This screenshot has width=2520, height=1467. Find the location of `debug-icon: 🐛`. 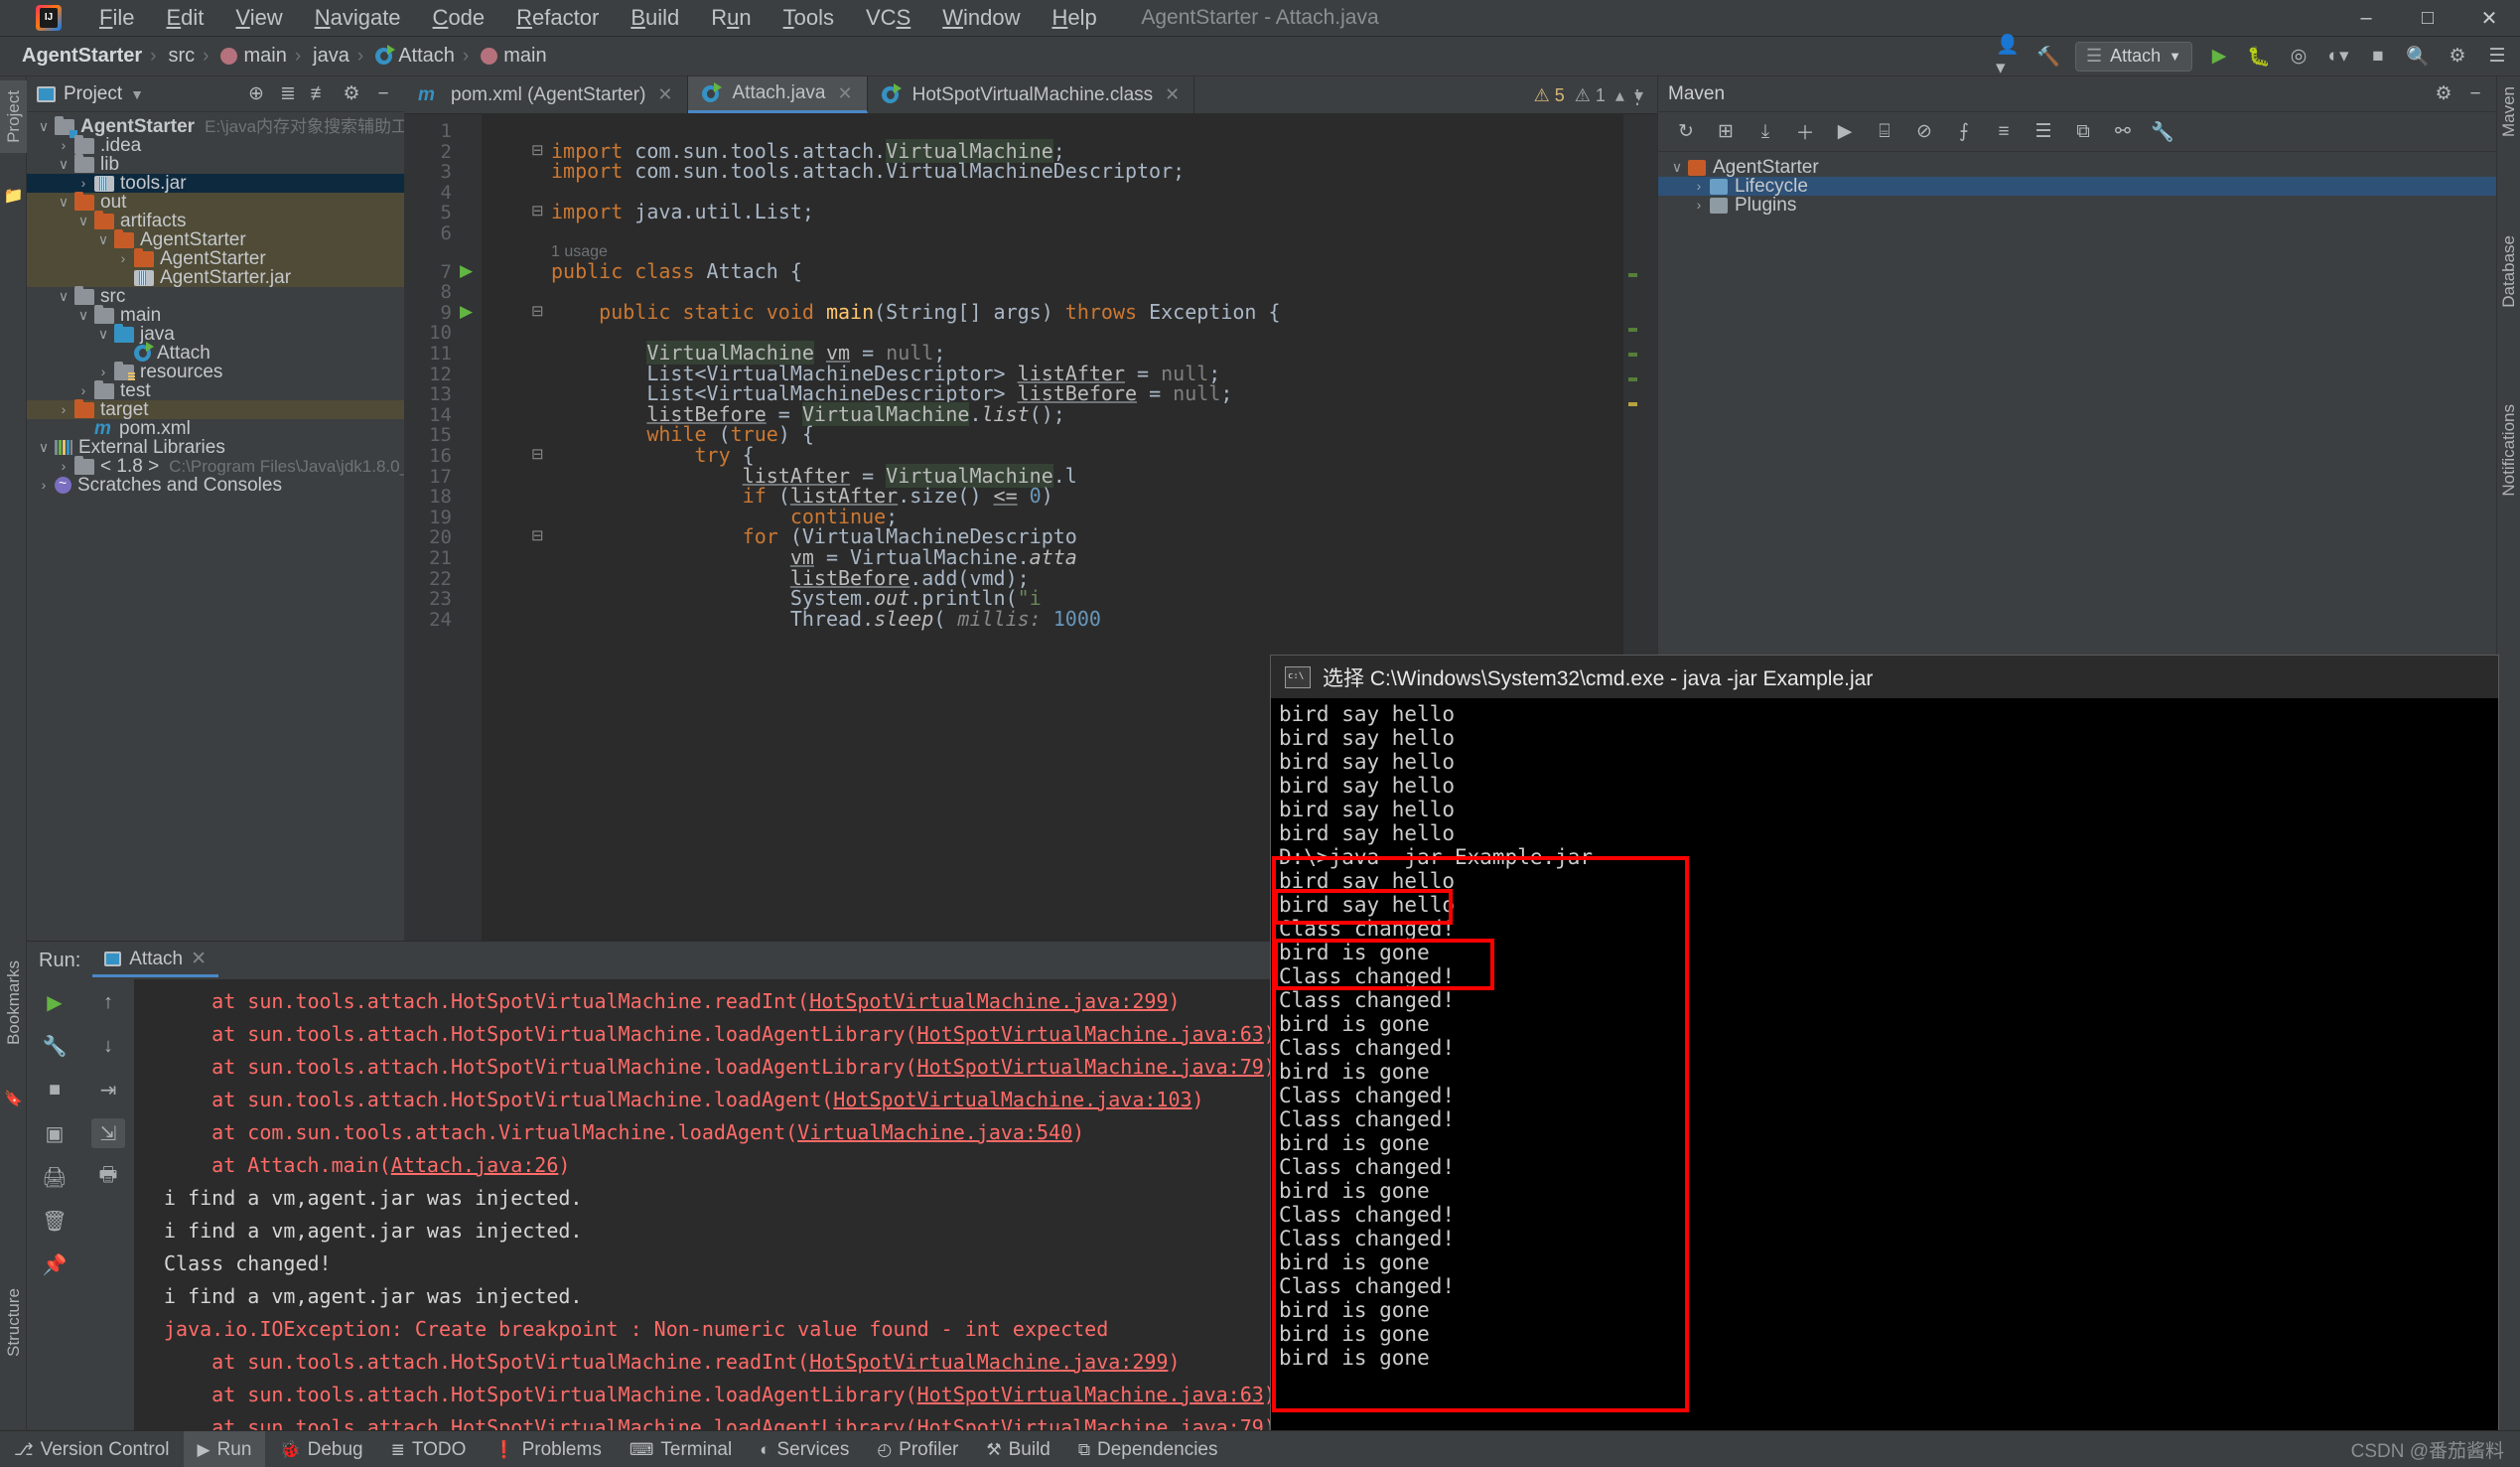

debug-icon: 🐛 is located at coordinates (2259, 57).